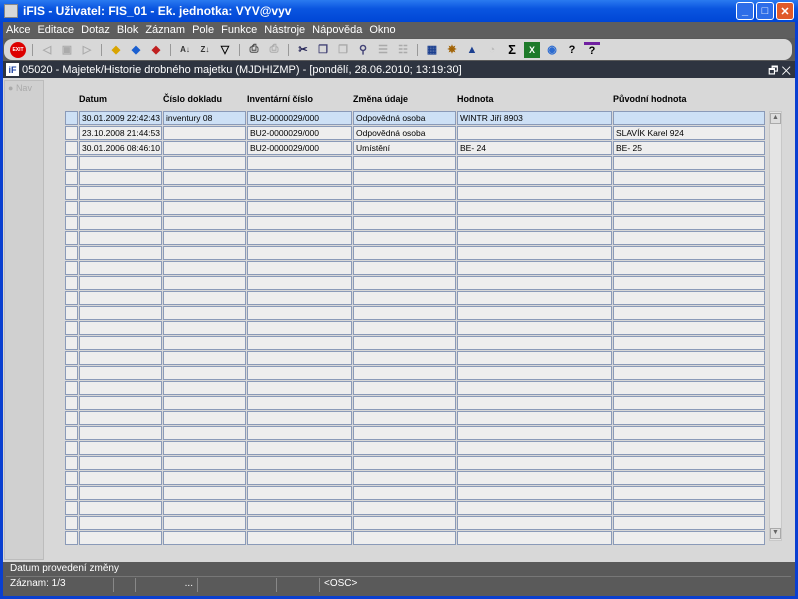  What do you see at coordinates (284, 30) in the screenshot?
I see `menu-nastroje: Nástroje` at bounding box center [284, 30].